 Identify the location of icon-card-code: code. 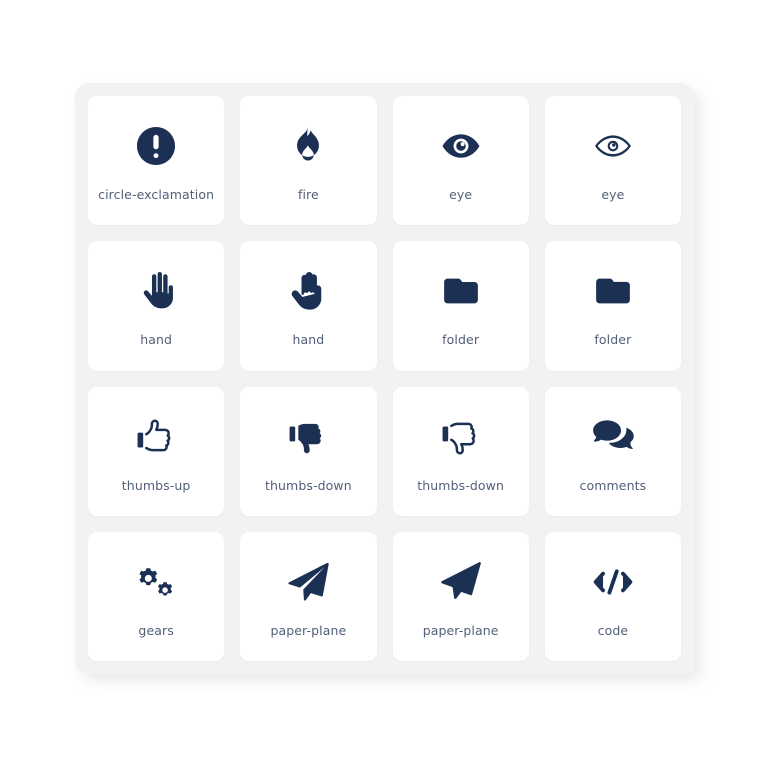
(612, 596).